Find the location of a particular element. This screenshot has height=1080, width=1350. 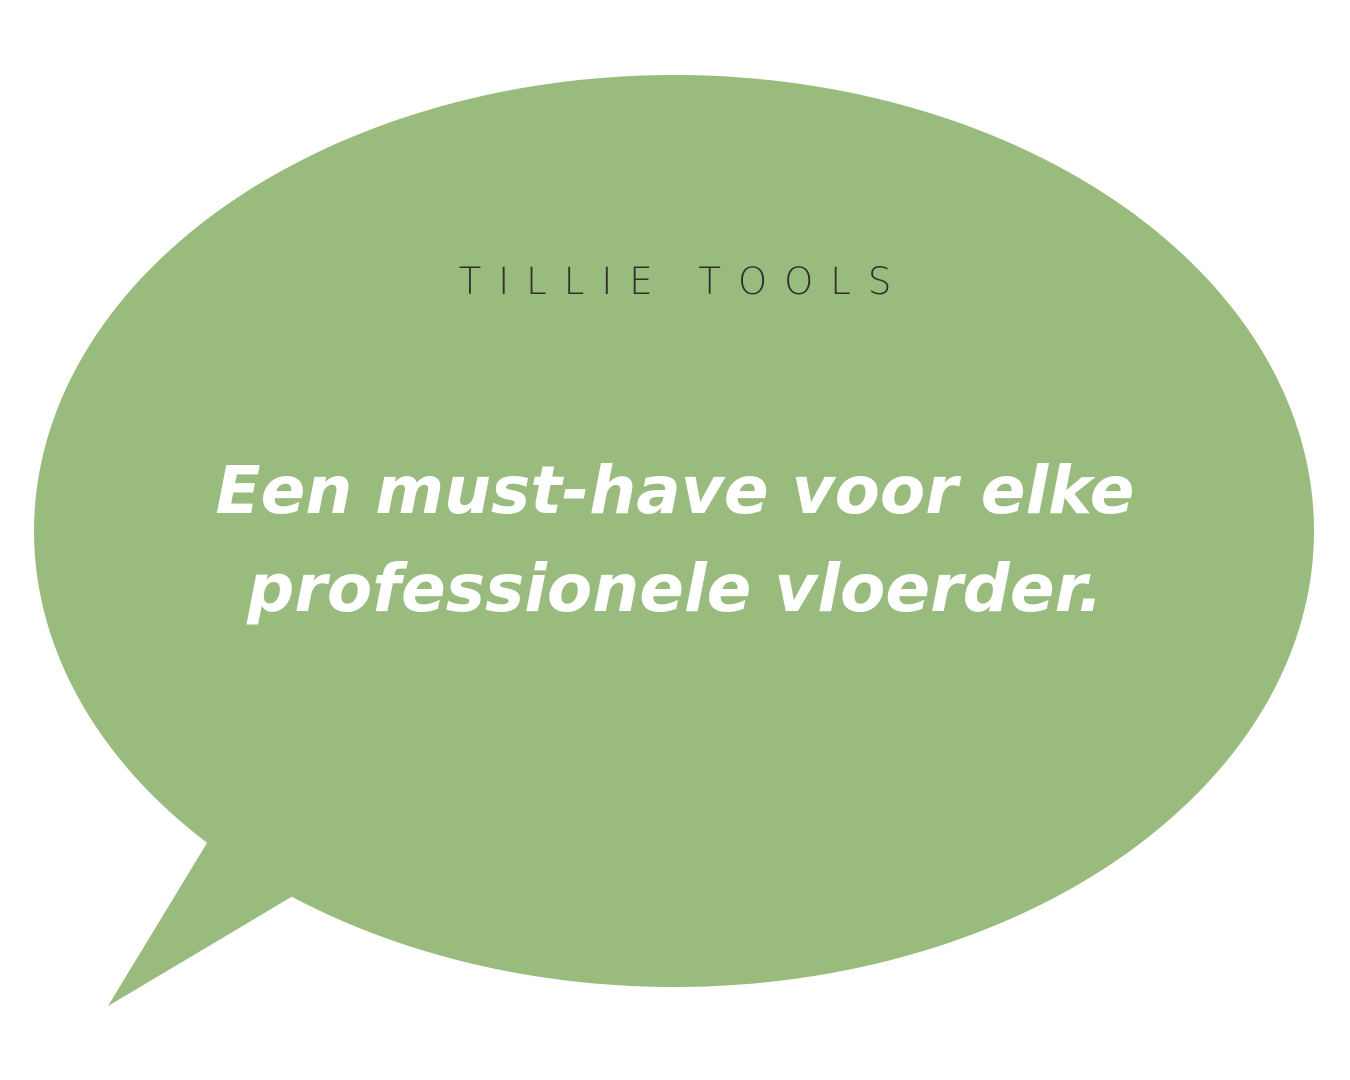

brand-name: TILLIE TOOLS is located at coordinates (683, 281).